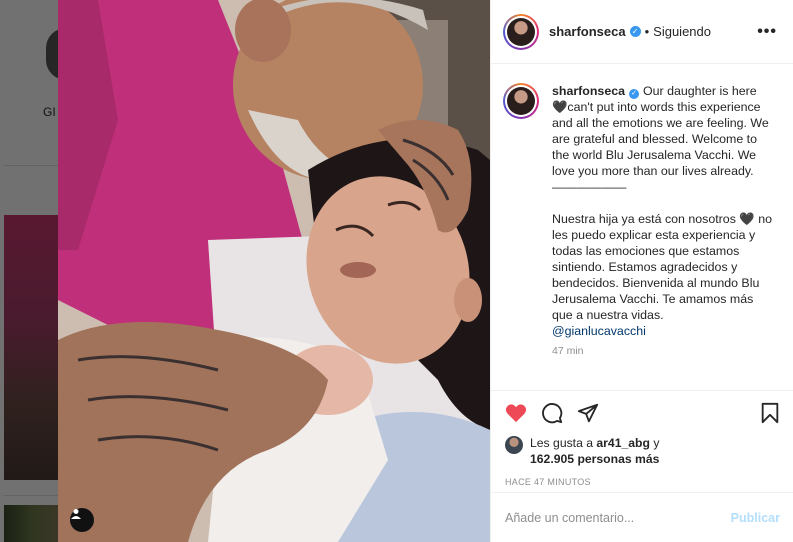 Image resolution: width=793 pixels, height=542 pixels. Describe the element at coordinates (599, 331) in the screenshot. I see `mention-link: @gianlucavacchi` at that location.